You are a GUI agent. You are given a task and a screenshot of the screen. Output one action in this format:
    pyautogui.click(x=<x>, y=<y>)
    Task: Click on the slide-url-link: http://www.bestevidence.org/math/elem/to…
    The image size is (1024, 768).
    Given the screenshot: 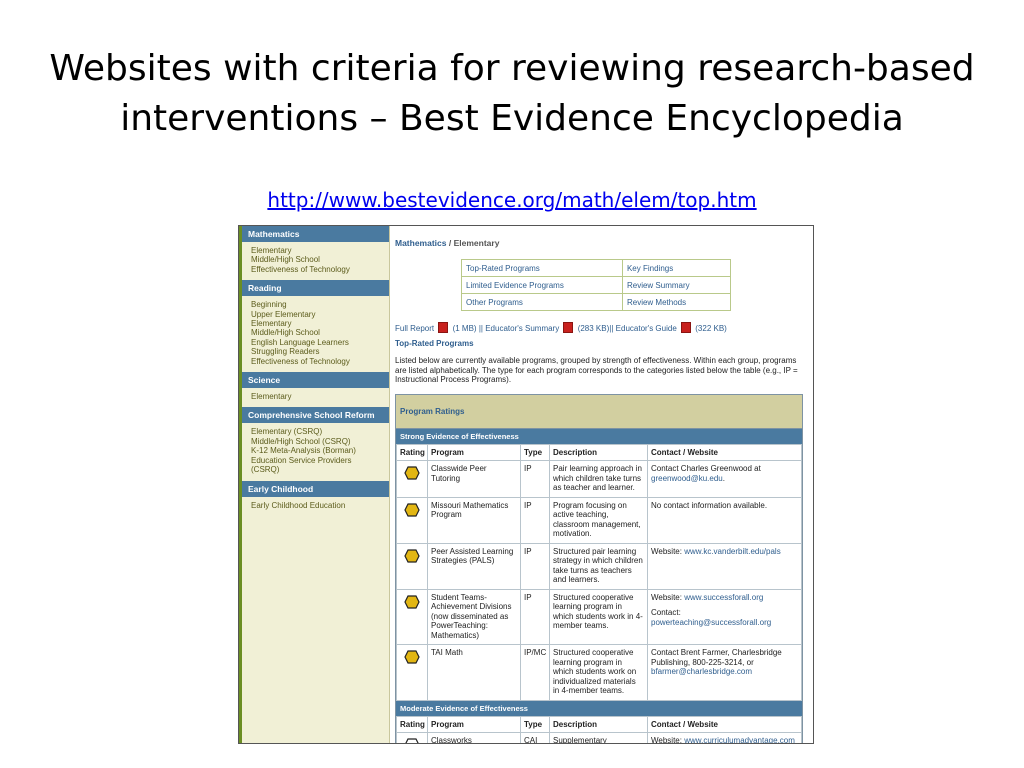 What is the action you would take?
    pyautogui.click(x=511, y=200)
    